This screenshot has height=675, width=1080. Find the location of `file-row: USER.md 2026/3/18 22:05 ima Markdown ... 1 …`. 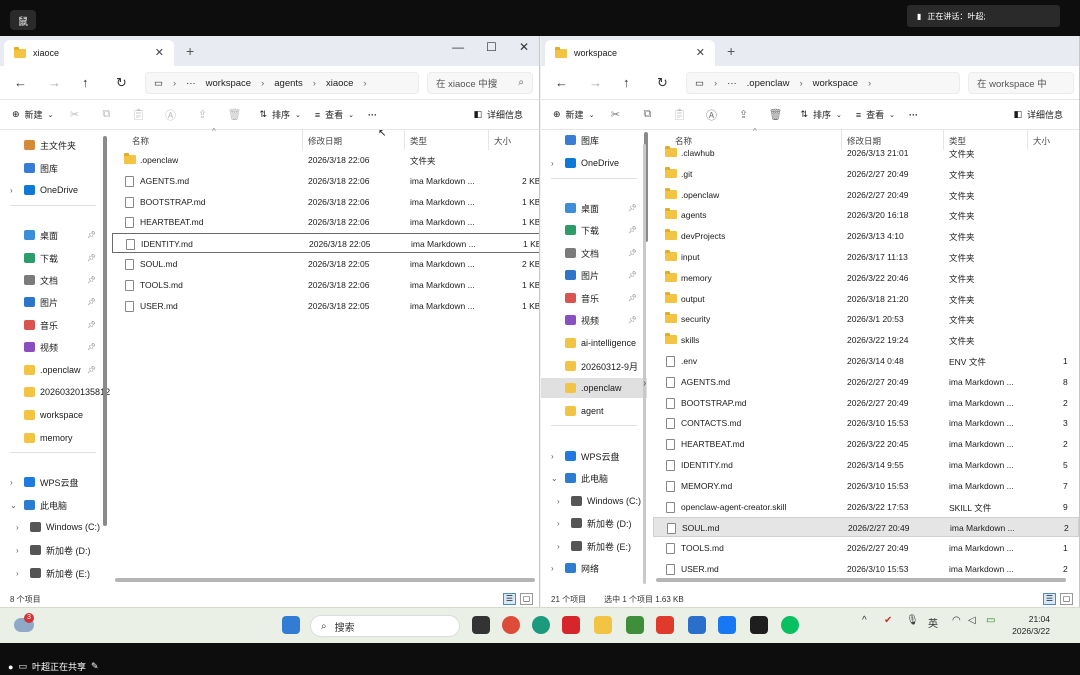

file-row: USER.md 2026/3/18 22:05 ima Markdown ... 1 … is located at coordinates (325, 306).